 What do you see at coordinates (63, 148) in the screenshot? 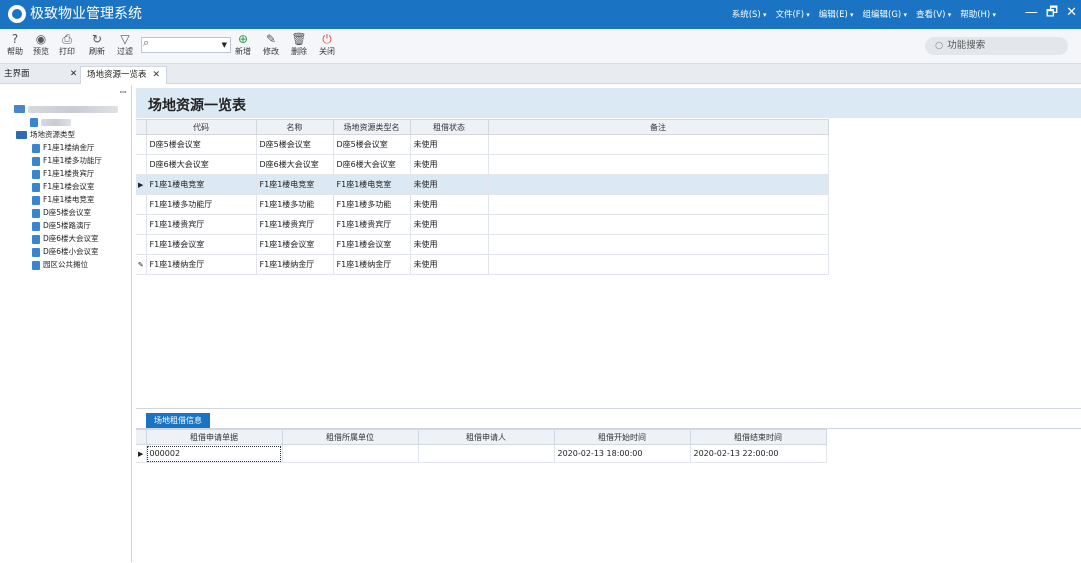
I see `tree-item: F1座1楼纳金厅` at bounding box center [63, 148].